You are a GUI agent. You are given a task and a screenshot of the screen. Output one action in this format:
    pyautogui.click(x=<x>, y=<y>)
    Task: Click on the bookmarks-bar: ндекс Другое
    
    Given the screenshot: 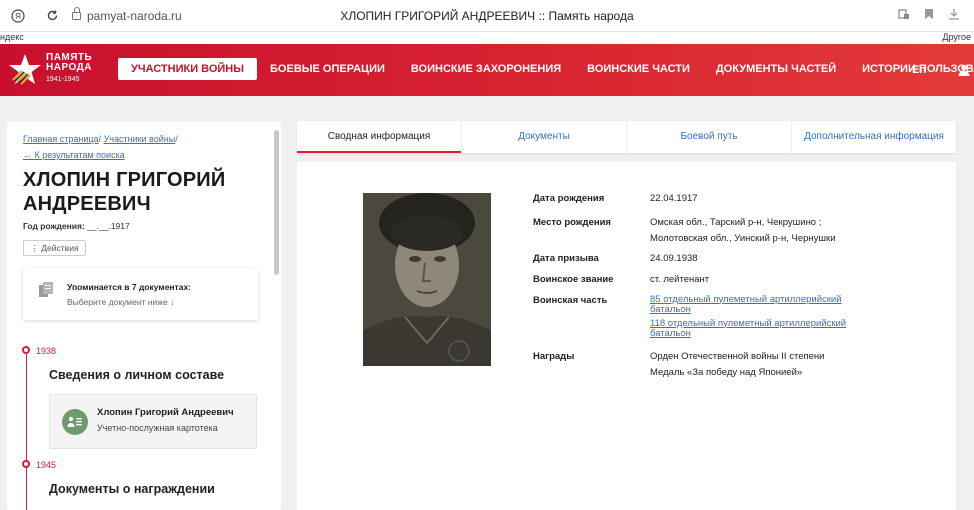 What is the action you would take?
    pyautogui.click(x=487, y=38)
    